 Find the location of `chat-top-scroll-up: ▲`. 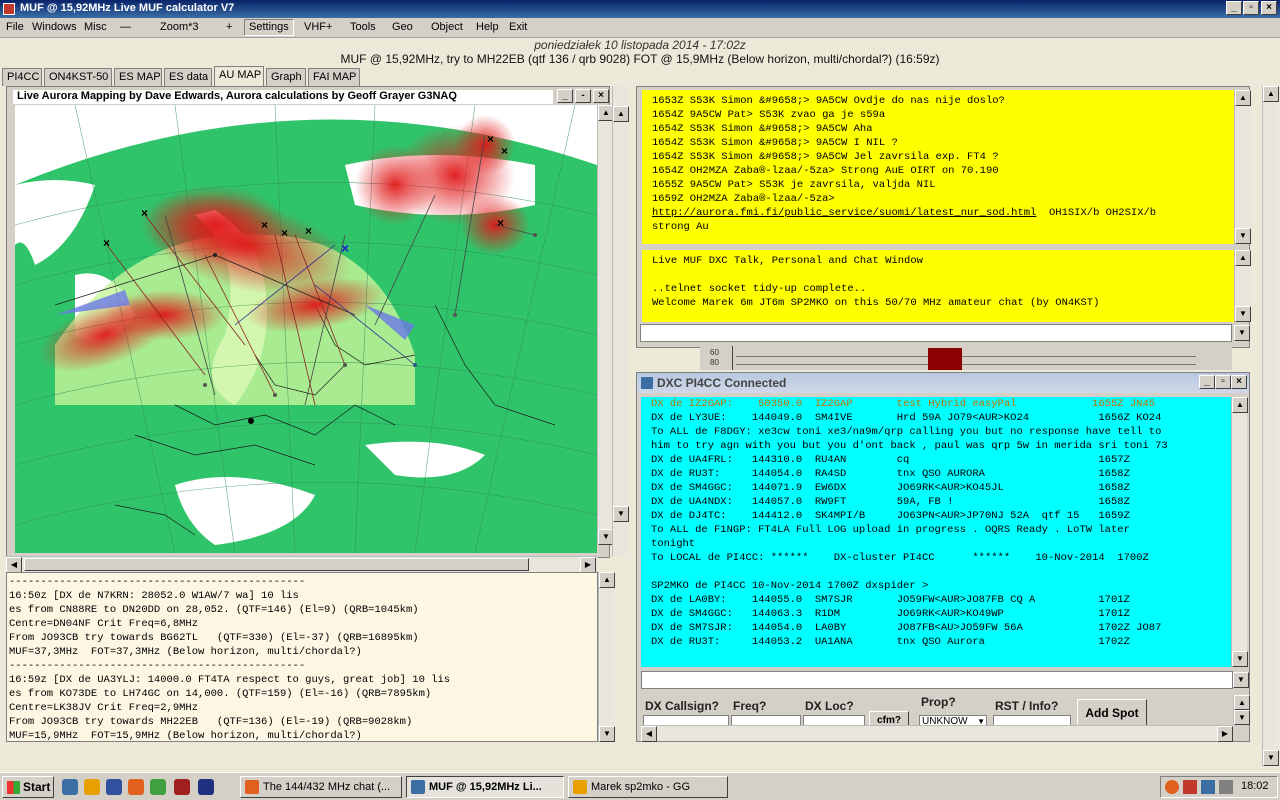

chat-top-scroll-up: ▲ is located at coordinates (1243, 98).